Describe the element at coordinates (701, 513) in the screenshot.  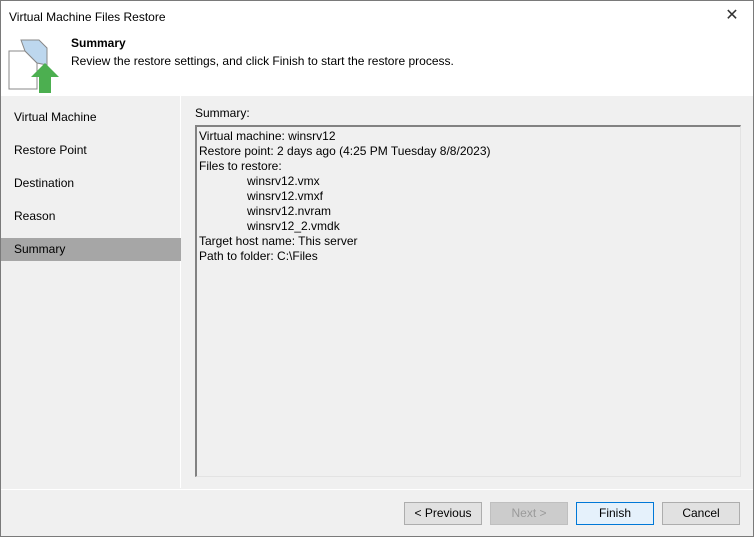
I see `cancel-button: Cancel` at that location.